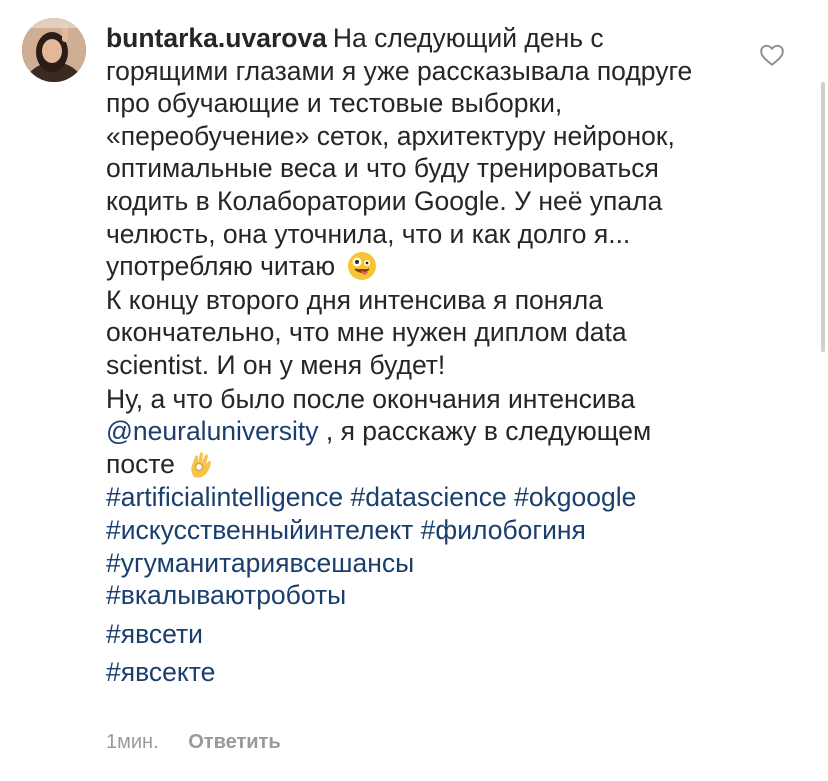 The width and height of the screenshot is (828, 781). What do you see at coordinates (575, 497) in the screenshot?
I see `hashtag-link: #okgoogle` at bounding box center [575, 497].